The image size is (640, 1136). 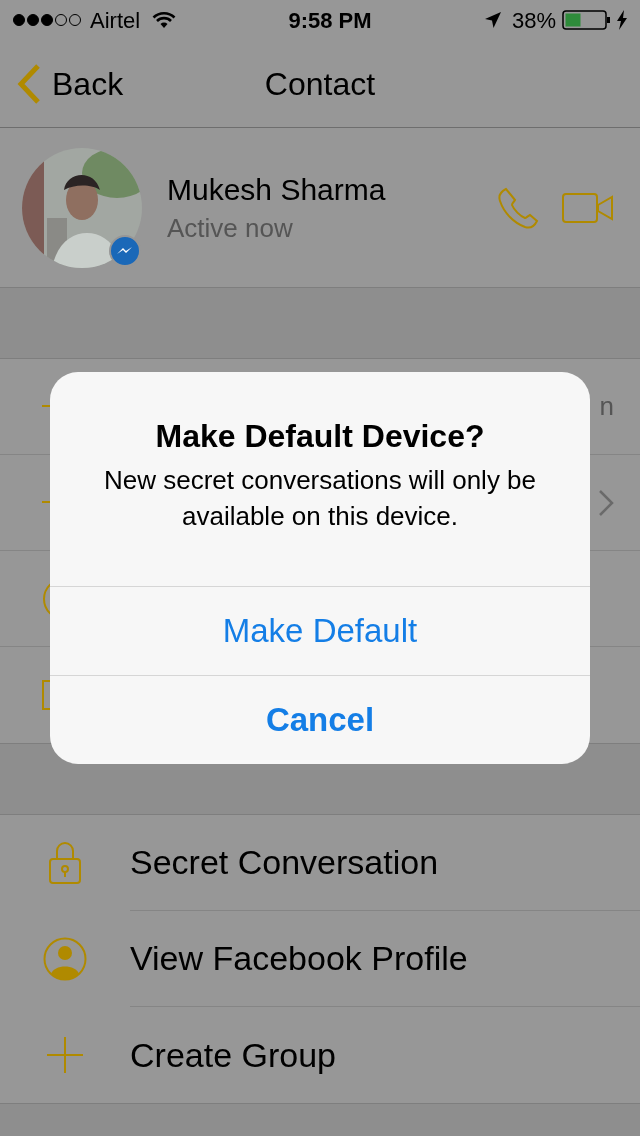 I want to click on action-row: Create Group, so click(x=320, y=1055).